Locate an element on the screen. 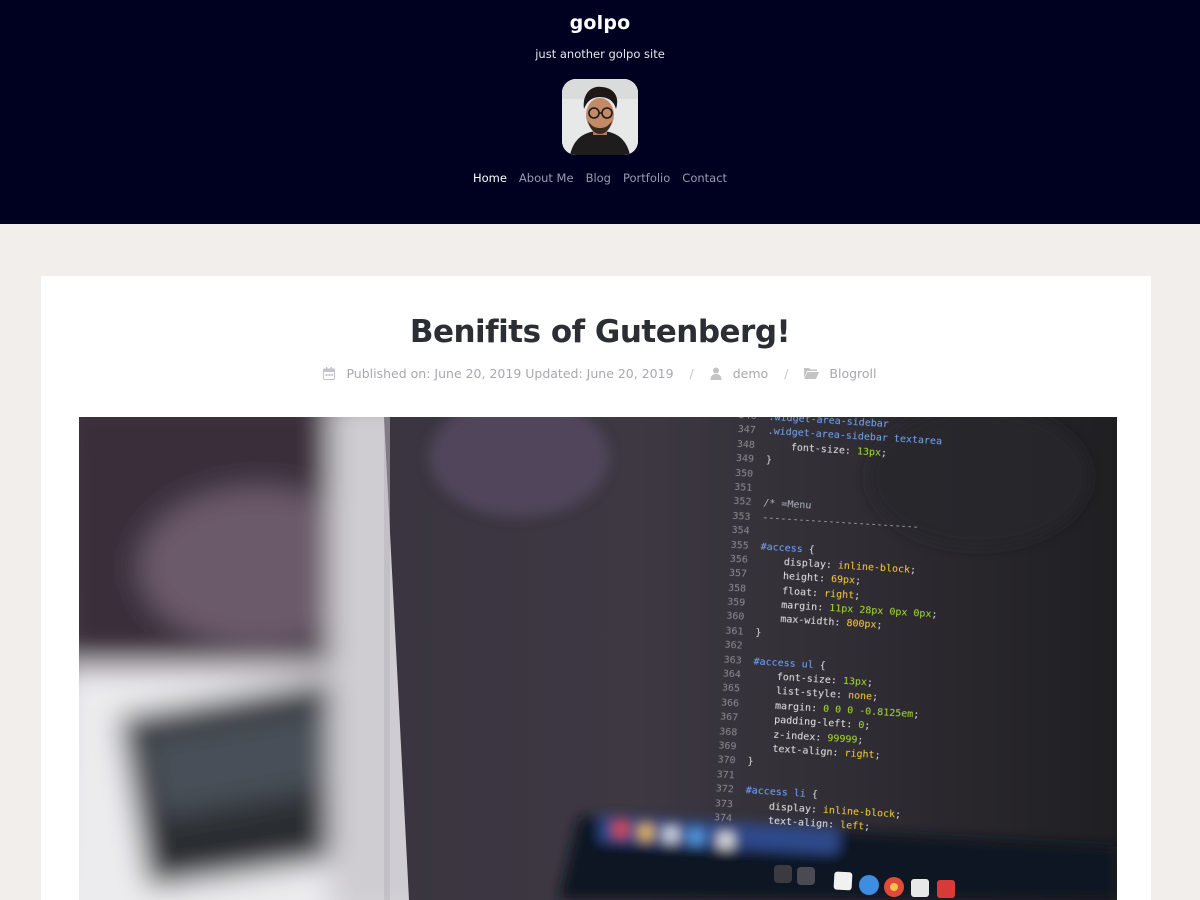 The width and height of the screenshot is (1200, 900). nav-item-portfolio: Portfolio is located at coordinates (646, 178).